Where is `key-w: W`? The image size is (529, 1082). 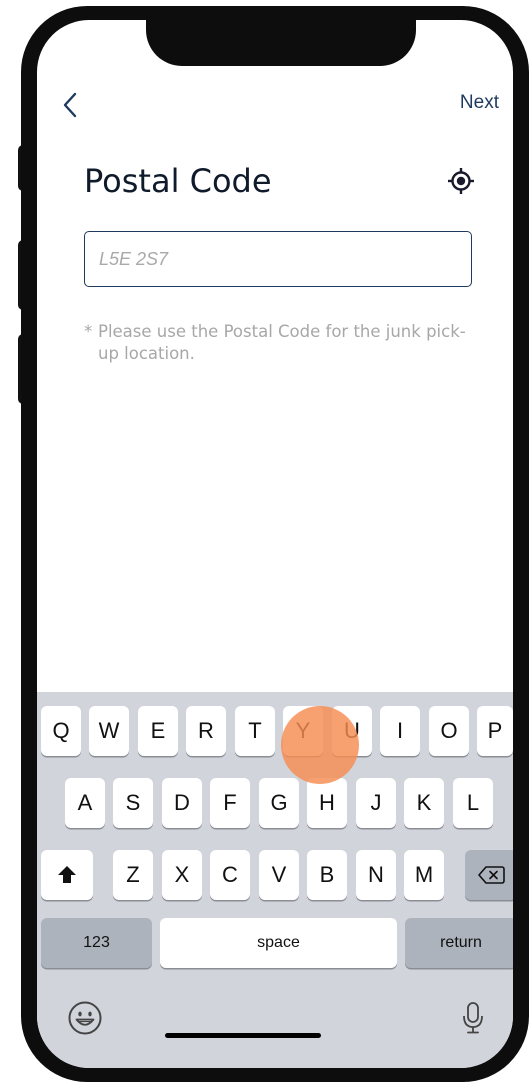
key-w: W is located at coordinates (109, 731).